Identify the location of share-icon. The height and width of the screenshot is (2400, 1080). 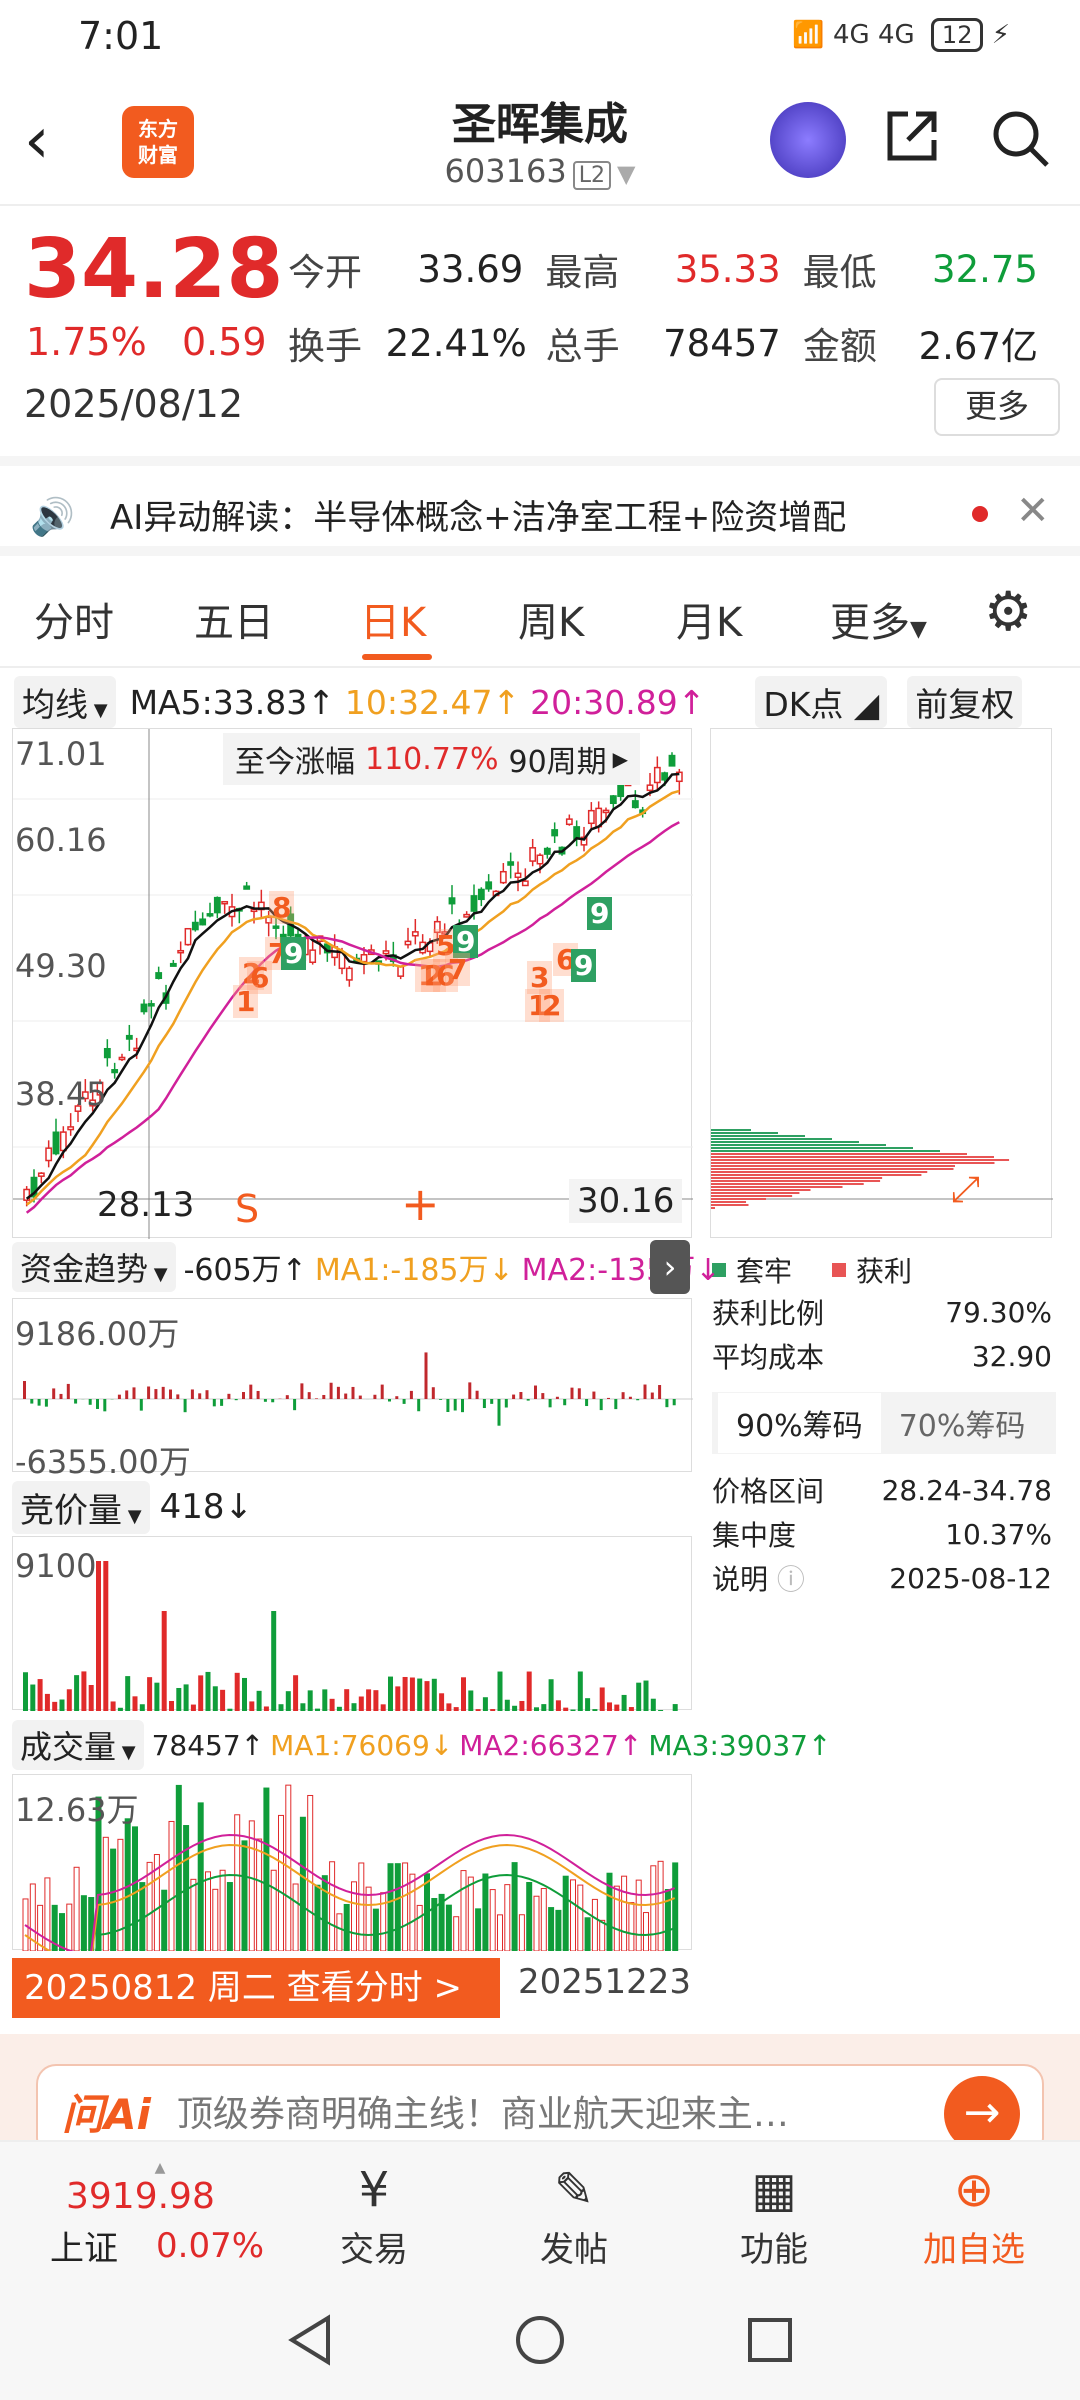
(912, 136).